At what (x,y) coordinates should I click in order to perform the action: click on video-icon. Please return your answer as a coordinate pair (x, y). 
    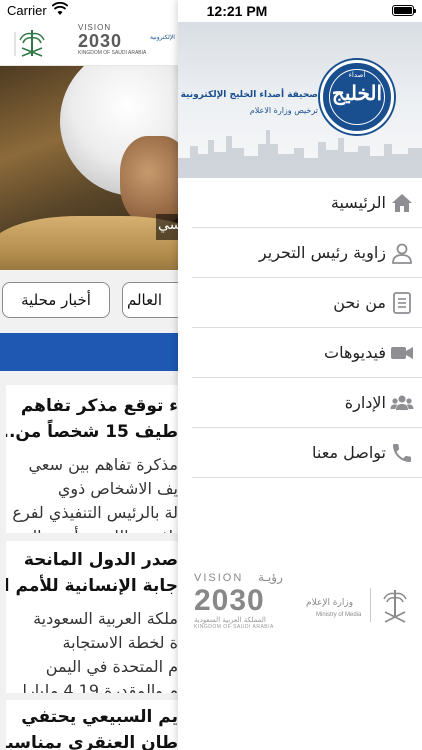
    Looking at the image, I should click on (402, 353).